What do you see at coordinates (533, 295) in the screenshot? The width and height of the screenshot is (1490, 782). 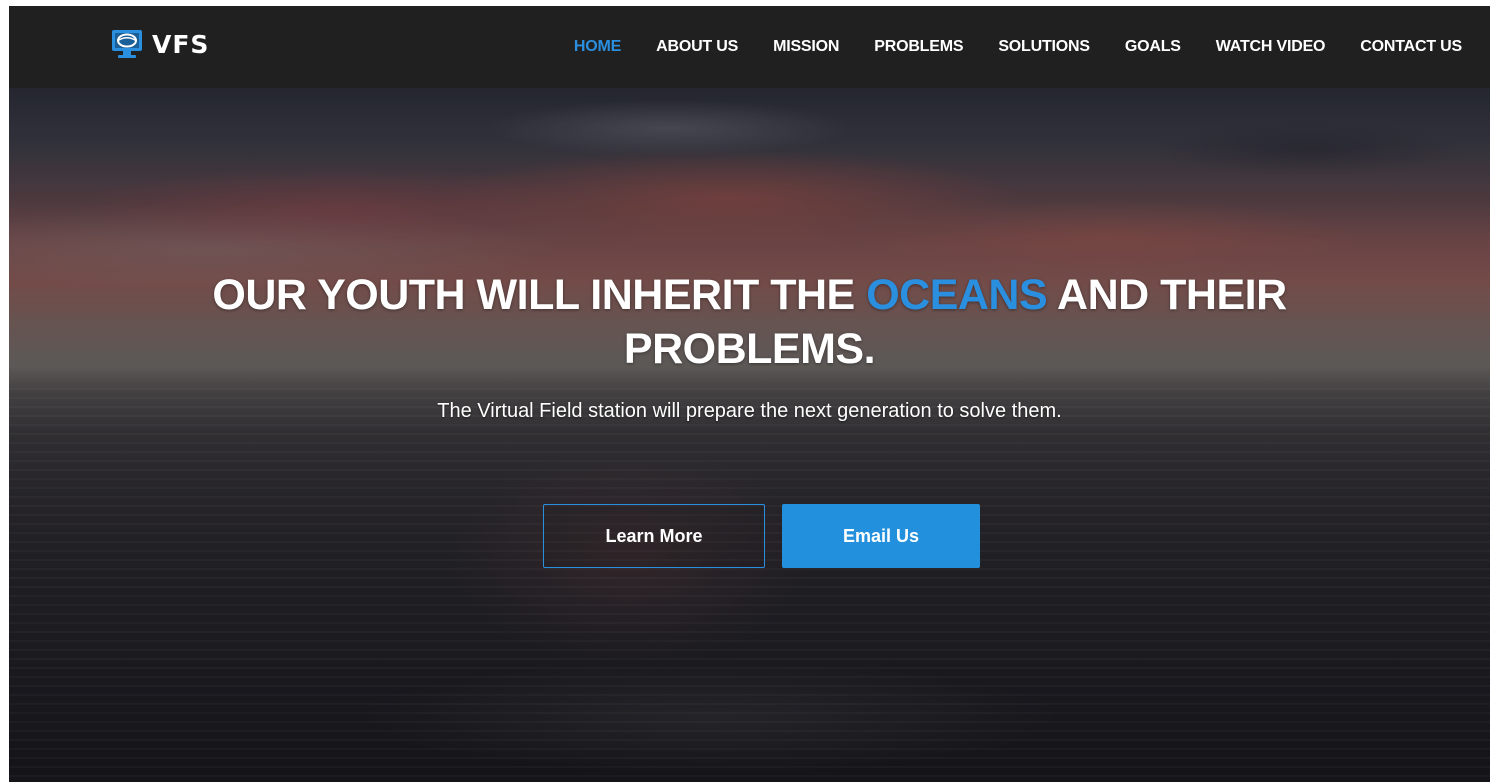 I see `headline-part-1: OUR YOUTH WILL INHERIT THE` at bounding box center [533, 295].